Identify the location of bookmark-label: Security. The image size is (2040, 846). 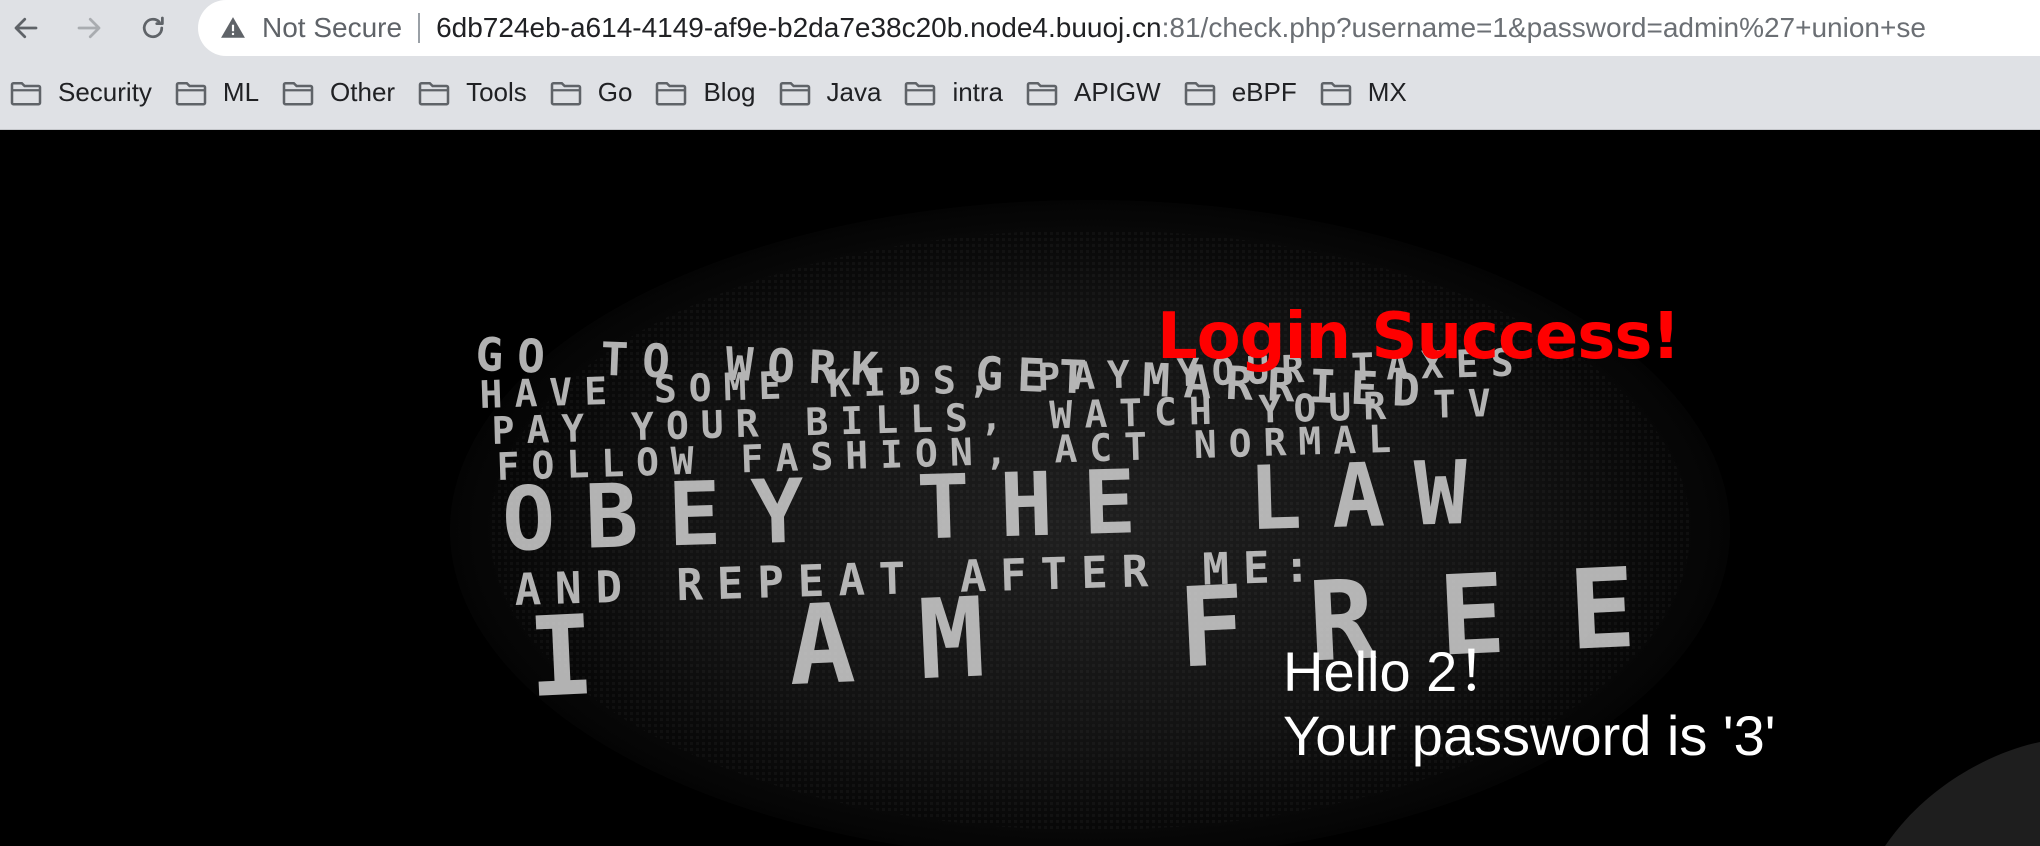
(105, 92).